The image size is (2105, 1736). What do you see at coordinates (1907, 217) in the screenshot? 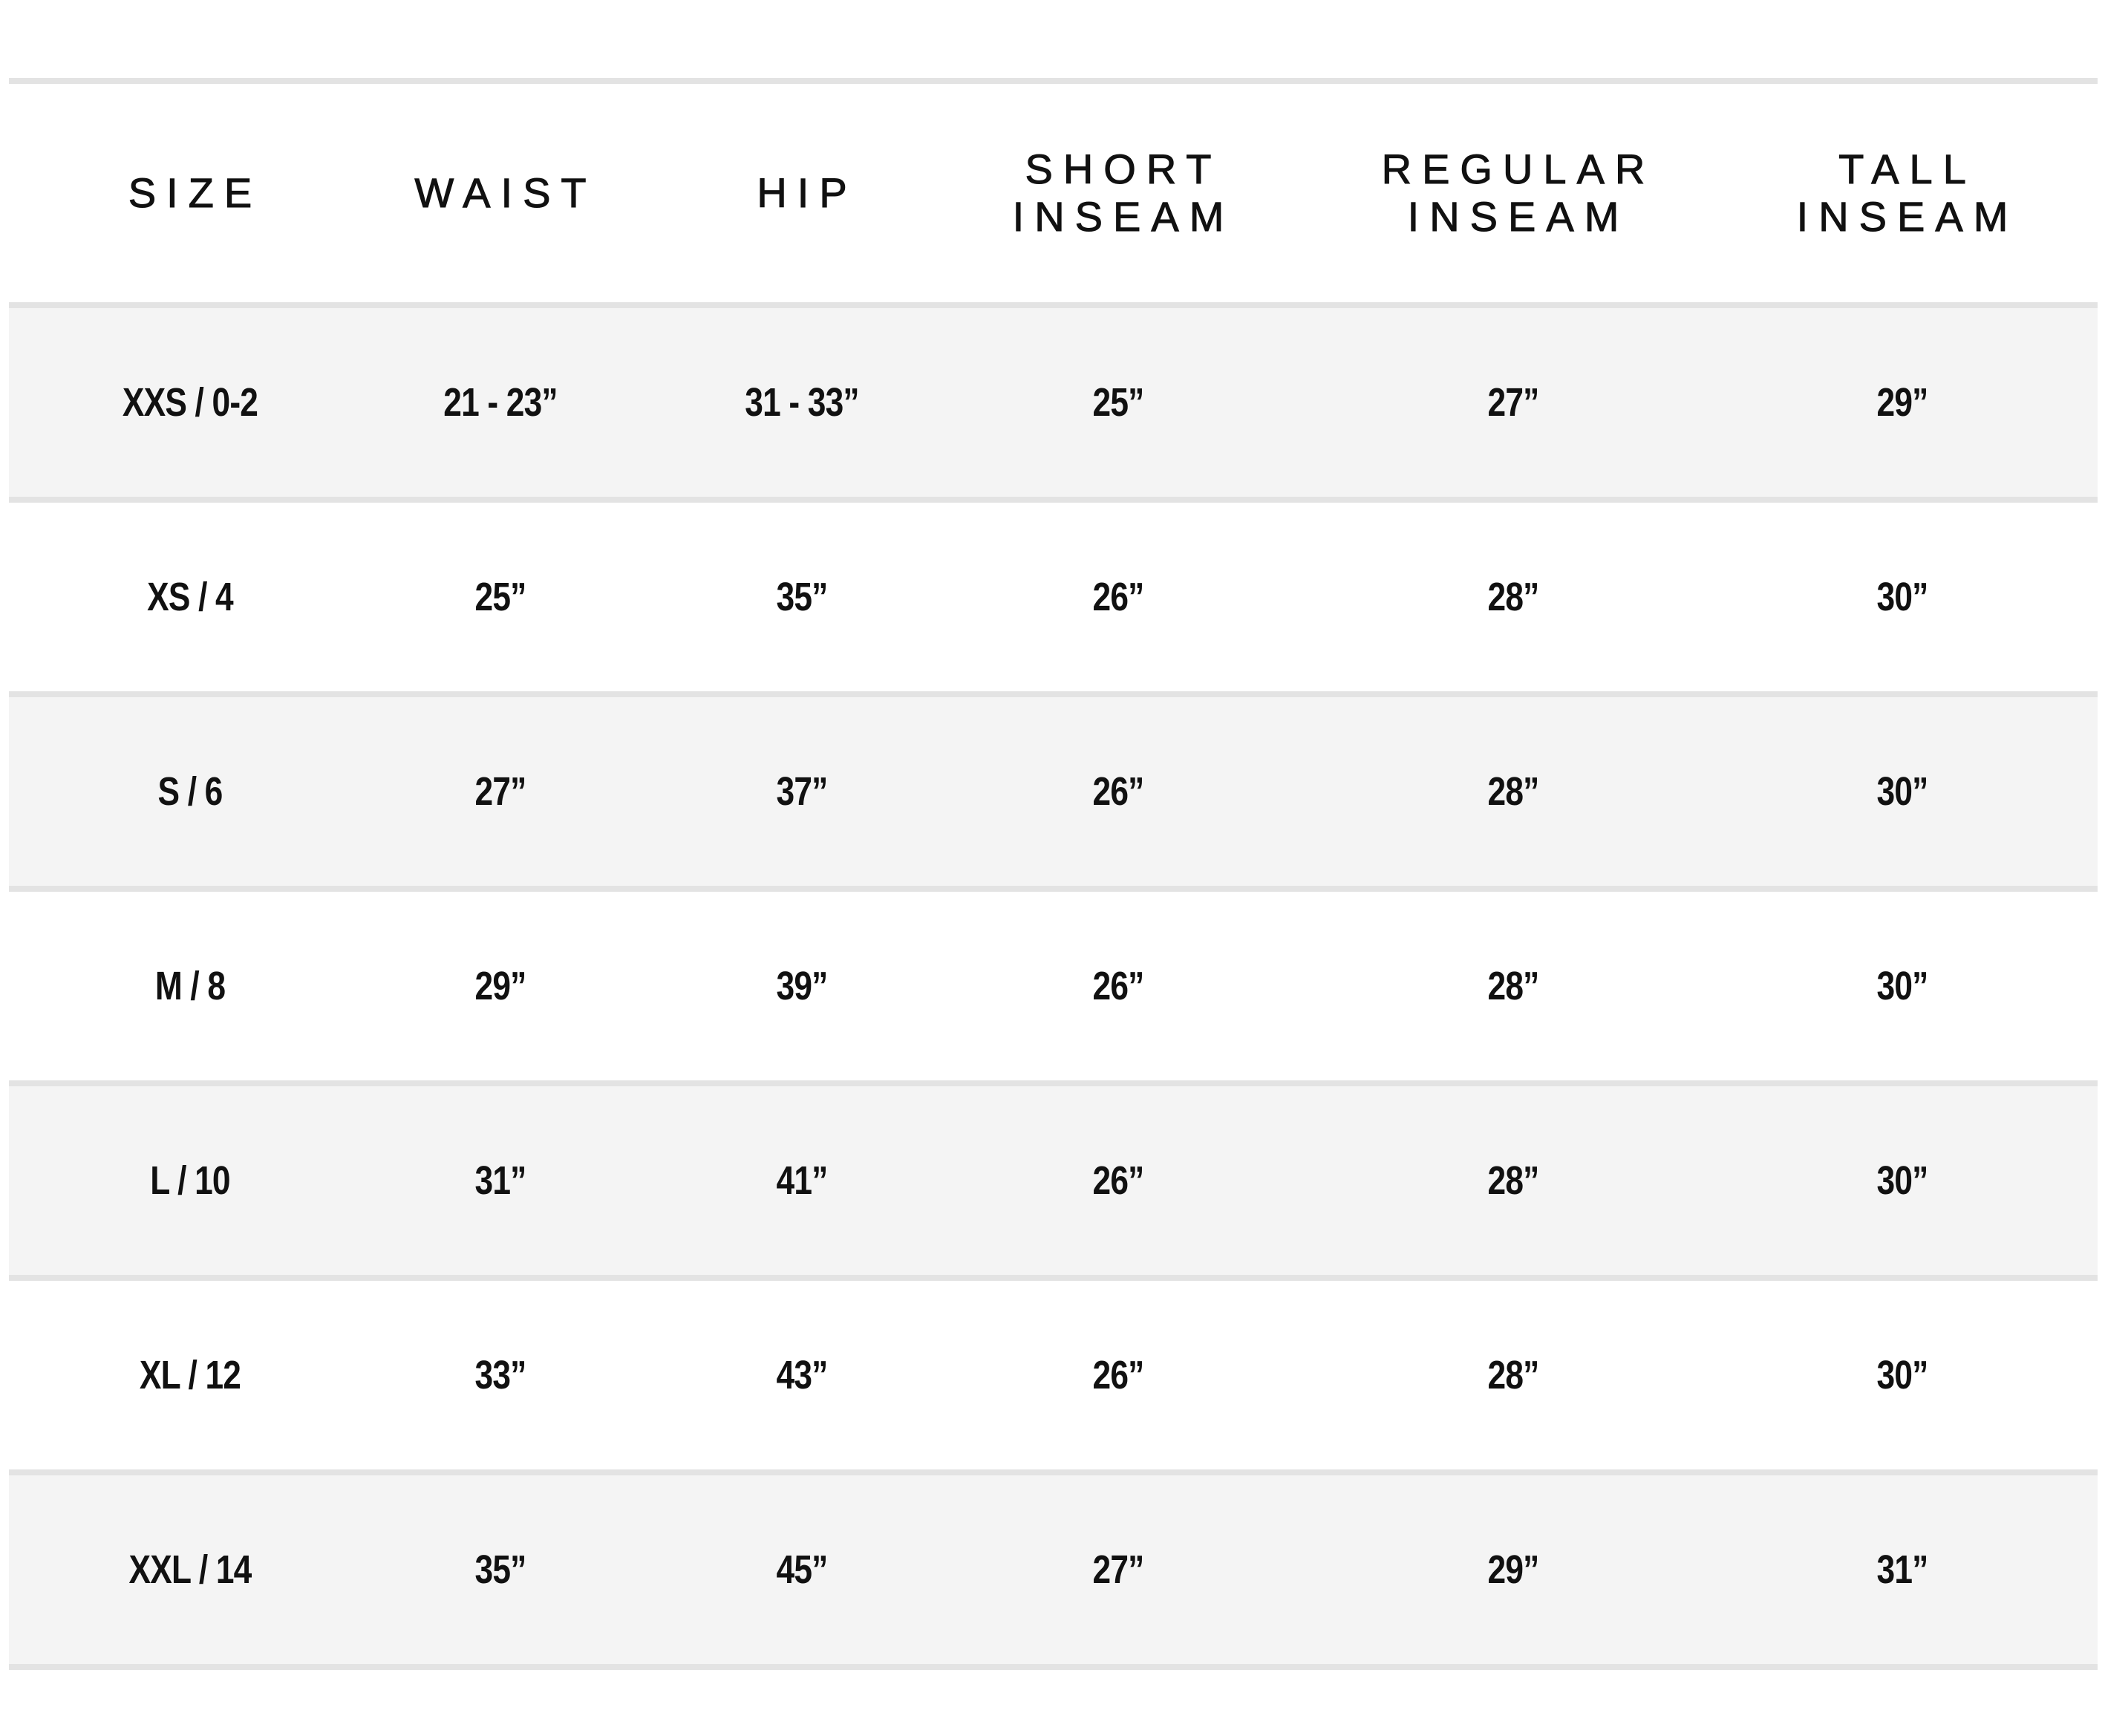
I see `header-tall-inseam-line2: INSEAM` at bounding box center [1907, 217].